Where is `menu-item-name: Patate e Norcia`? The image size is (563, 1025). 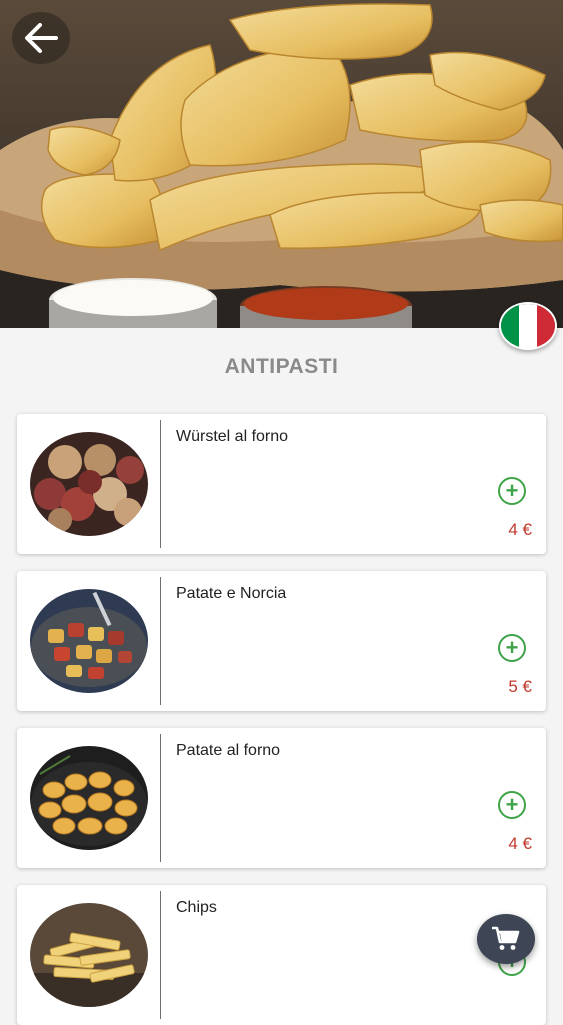
menu-item-name: Patate e Norcia is located at coordinates (231, 593).